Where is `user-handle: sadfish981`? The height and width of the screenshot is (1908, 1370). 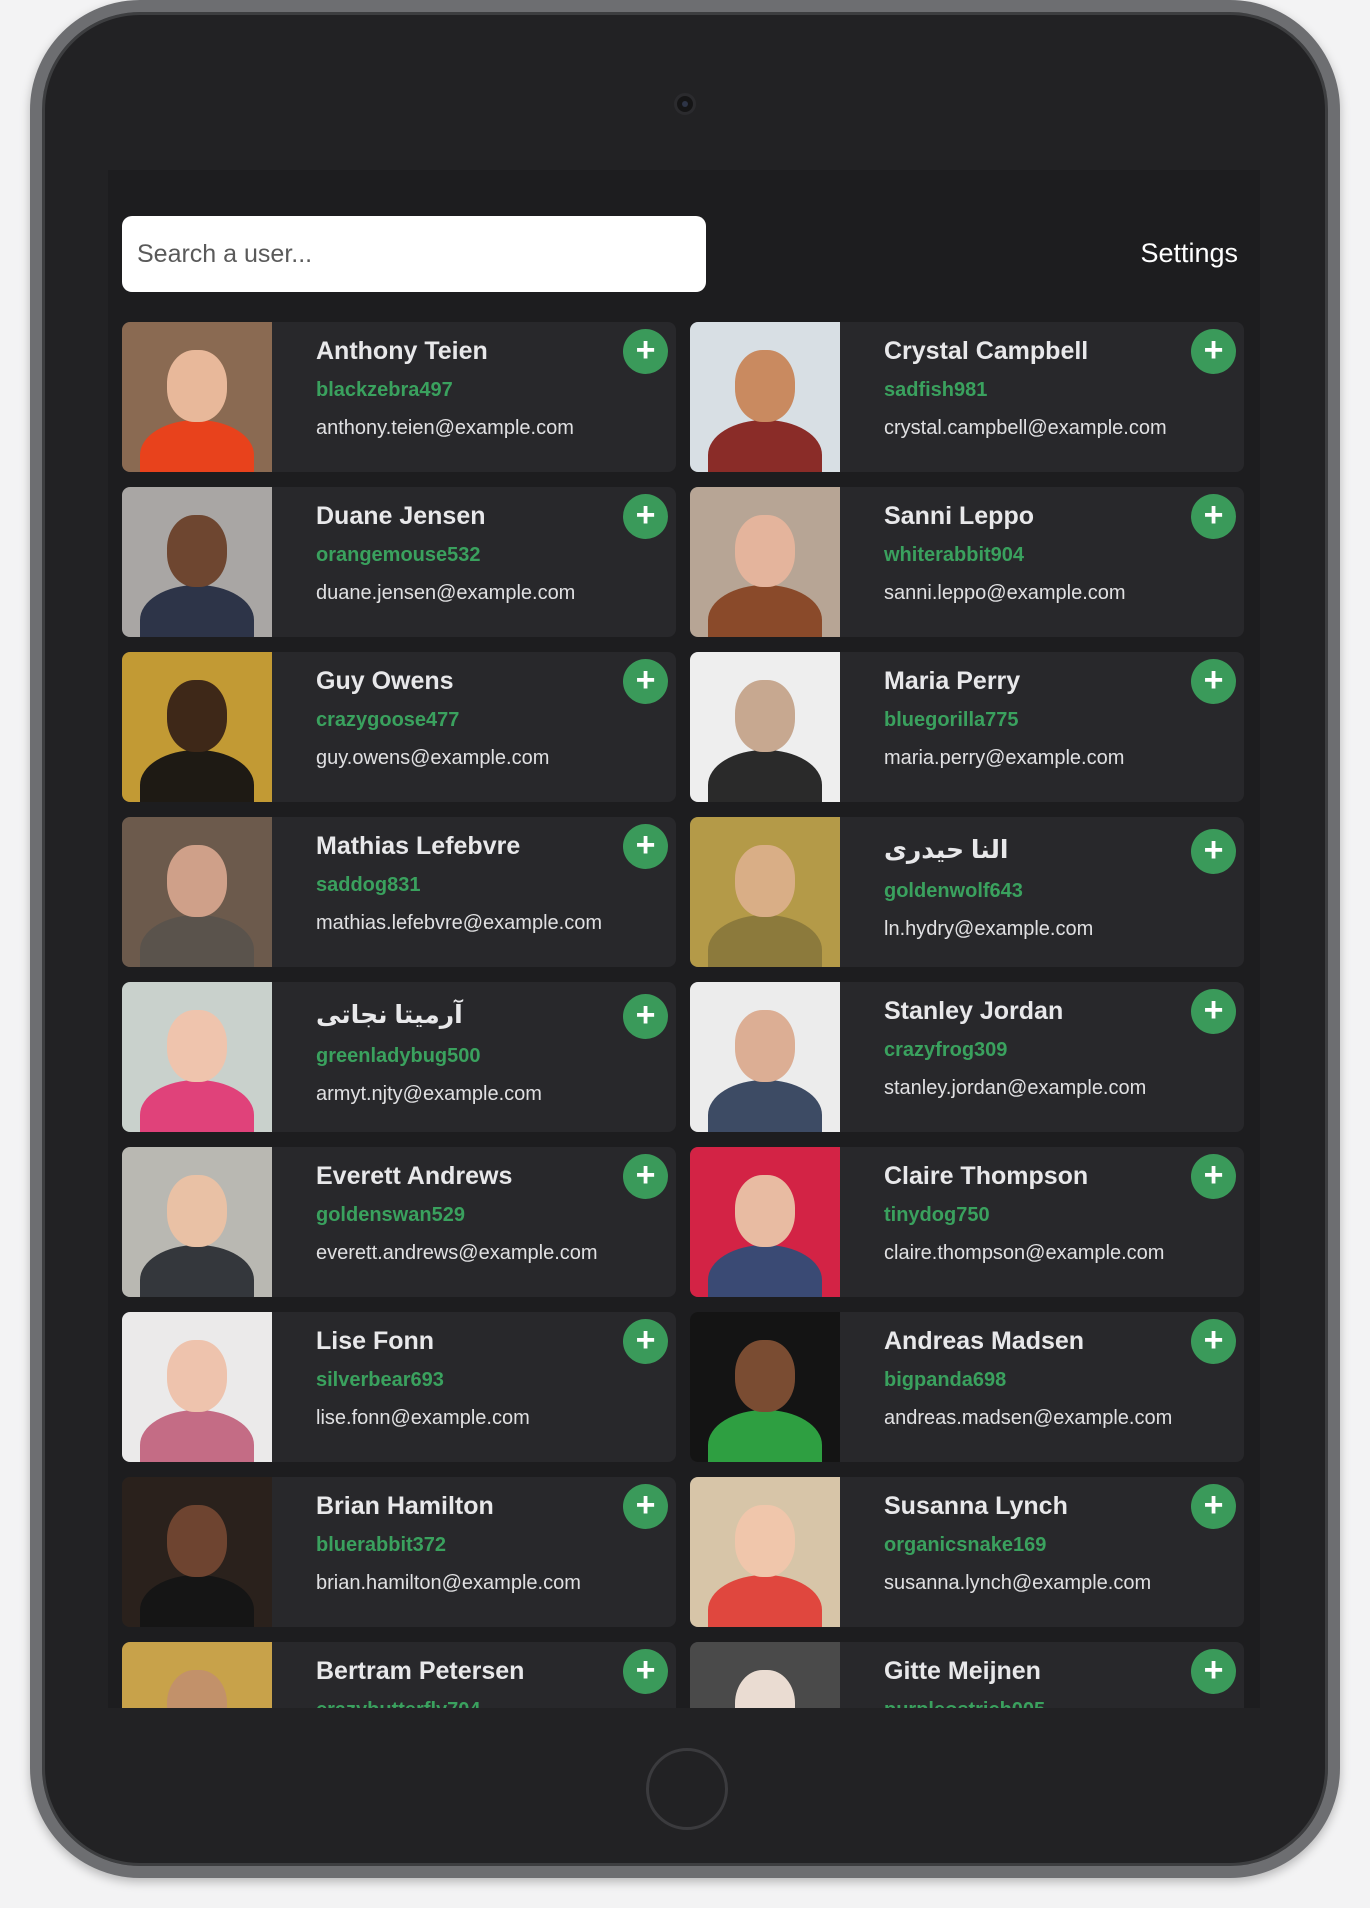 user-handle: sadfish981 is located at coordinates (936, 390).